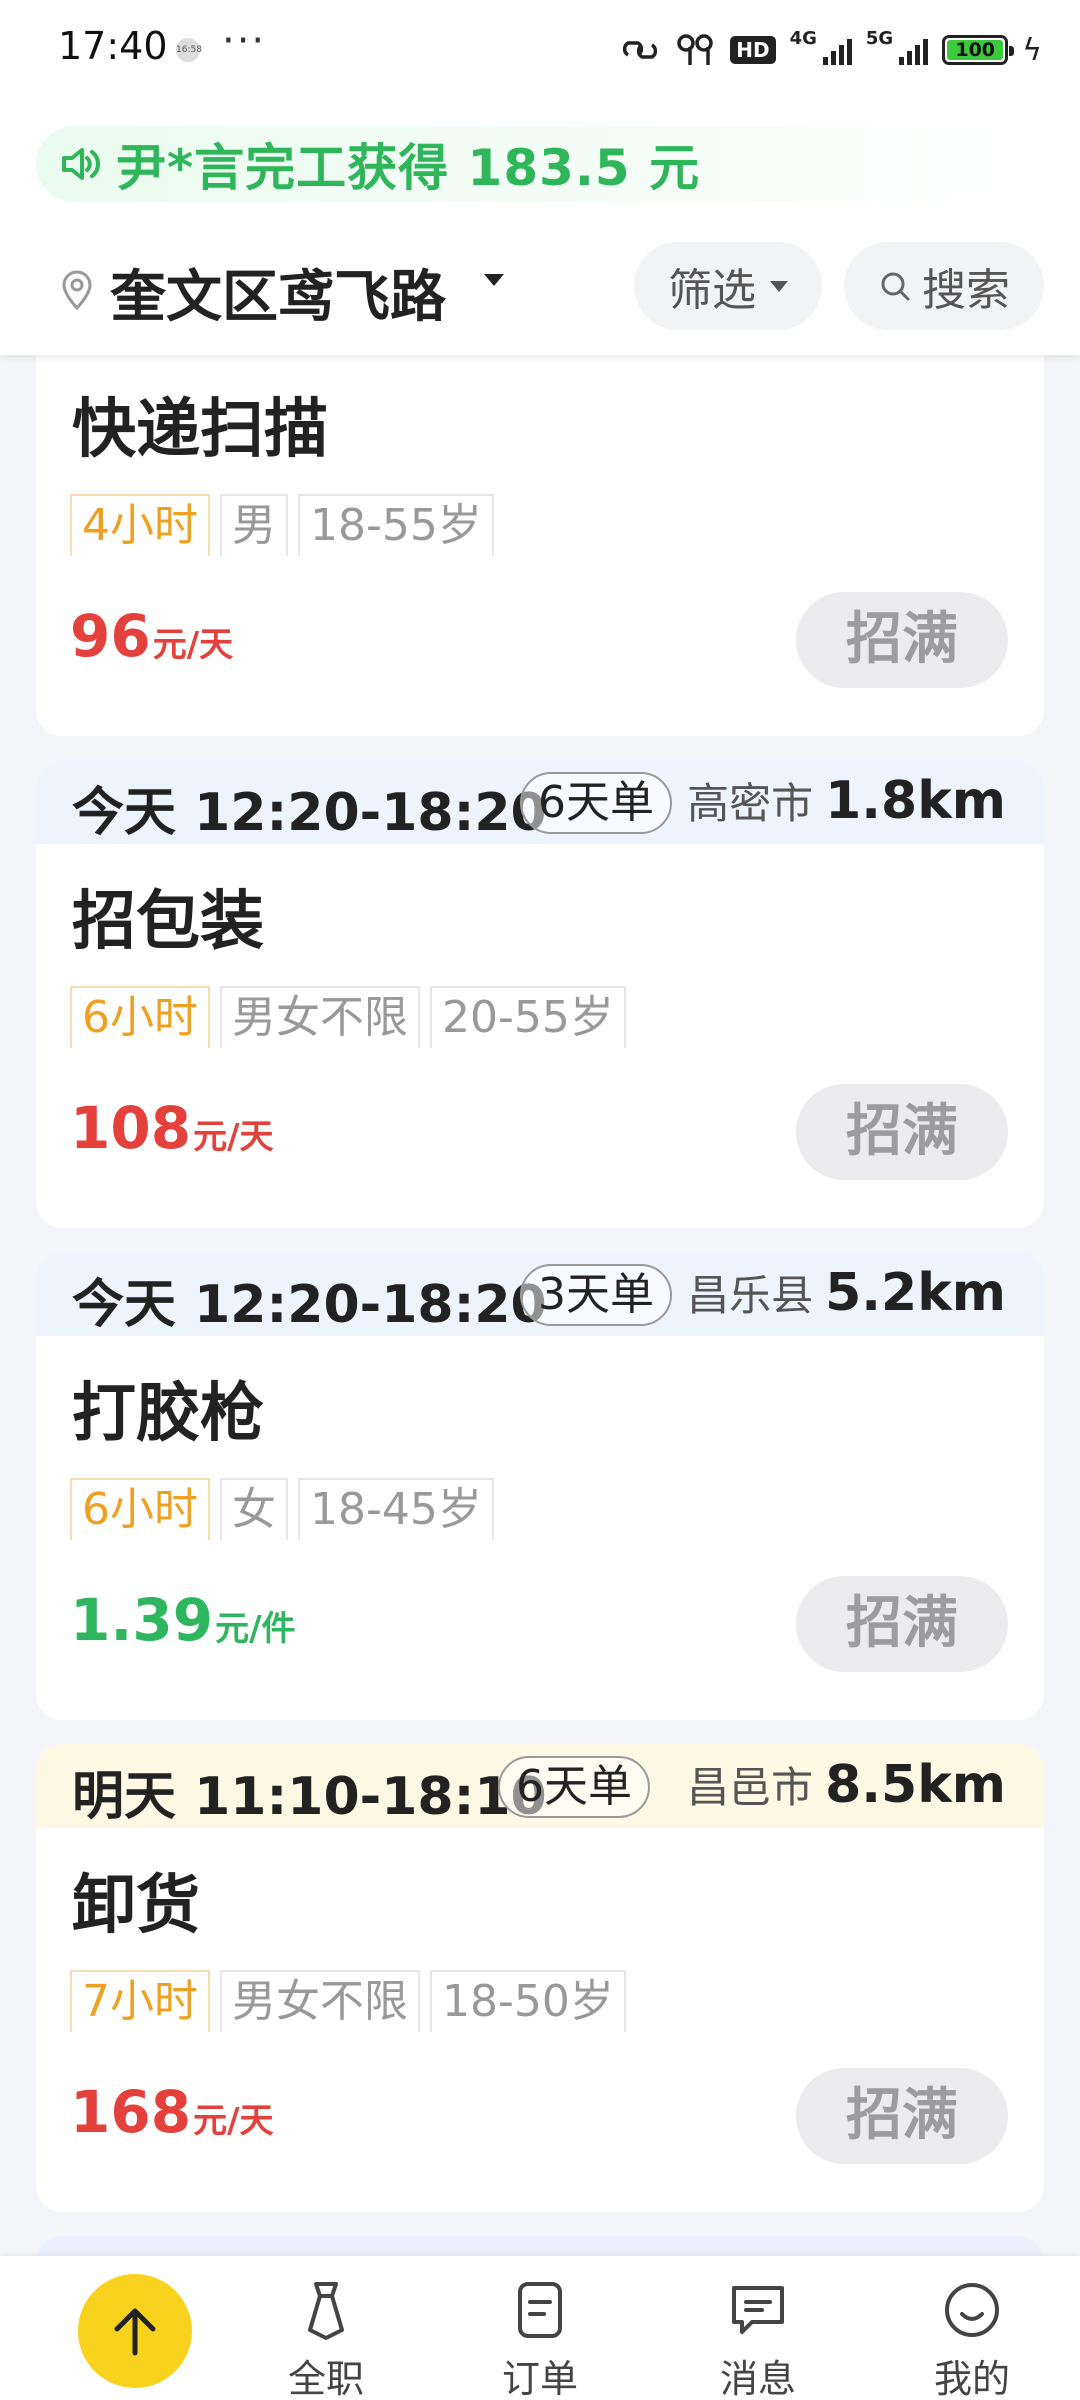  What do you see at coordinates (779, 286) in the screenshot?
I see `filter-dropdown-icon` at bounding box center [779, 286].